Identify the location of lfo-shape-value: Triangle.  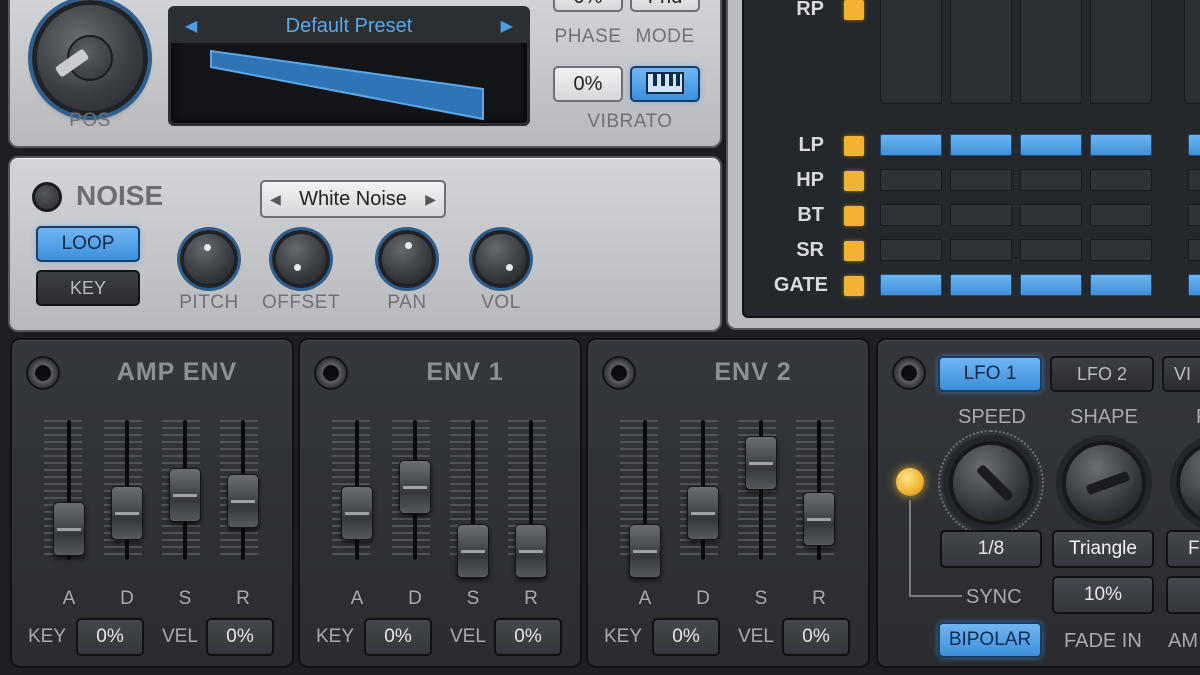
(1103, 549).